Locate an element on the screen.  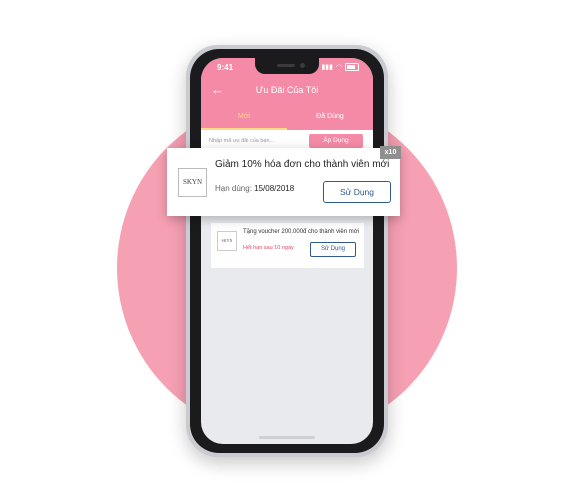
status-icons: ▮▮▮ ◠ is located at coordinates (340, 67).